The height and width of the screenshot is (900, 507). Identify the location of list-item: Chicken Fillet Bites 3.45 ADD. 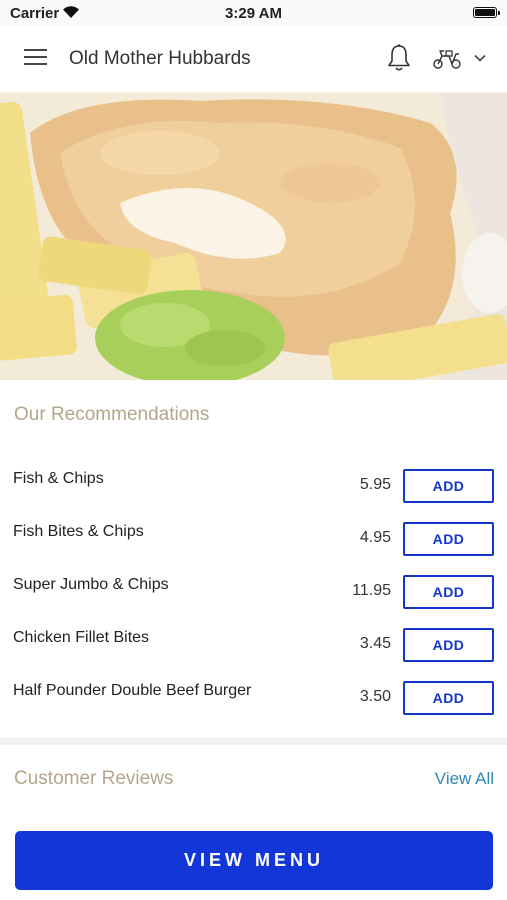
(253, 645).